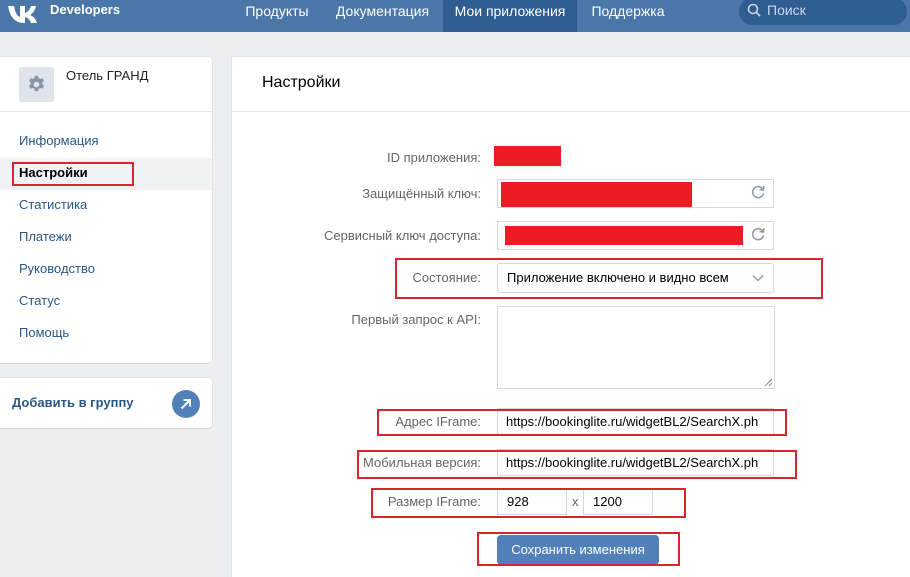 The height and width of the screenshot is (577, 910). I want to click on resize-handle-icon, so click(768, 382).